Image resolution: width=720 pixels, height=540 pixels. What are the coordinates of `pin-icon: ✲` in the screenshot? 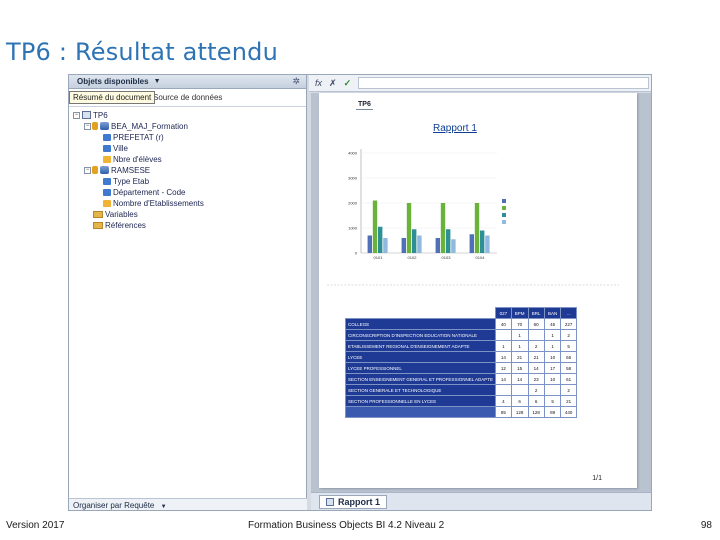 It's located at (296, 81).